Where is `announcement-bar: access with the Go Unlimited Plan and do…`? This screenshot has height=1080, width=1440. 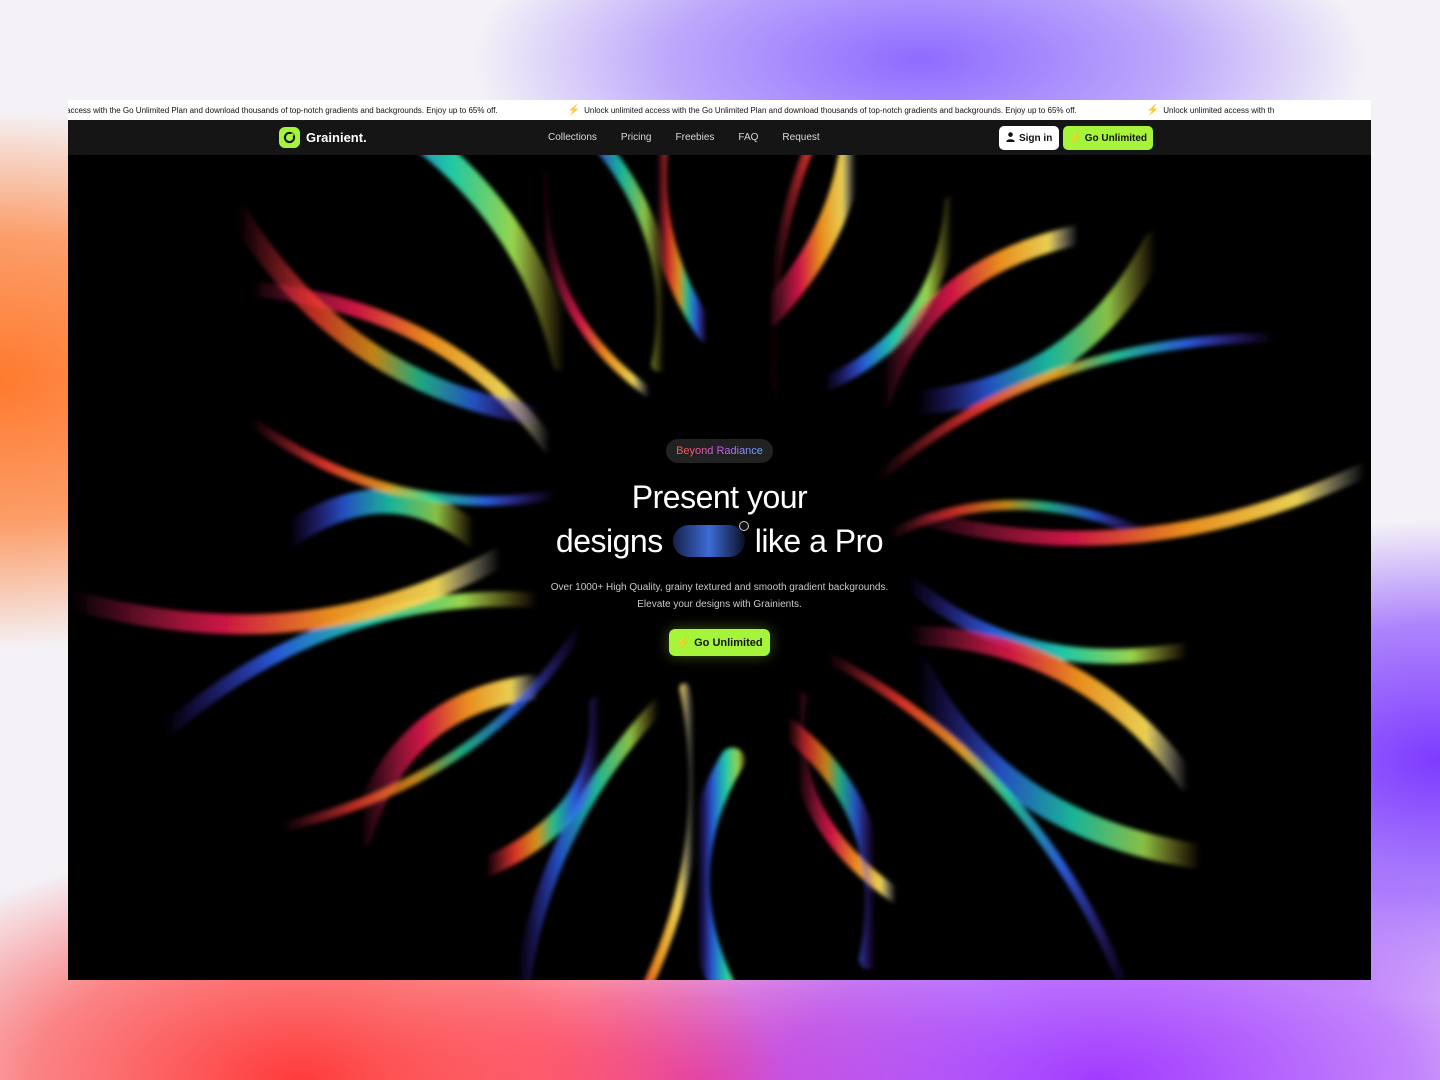
announcement-bar: access with the Go Unlimited Plan and do… is located at coordinates (719, 110).